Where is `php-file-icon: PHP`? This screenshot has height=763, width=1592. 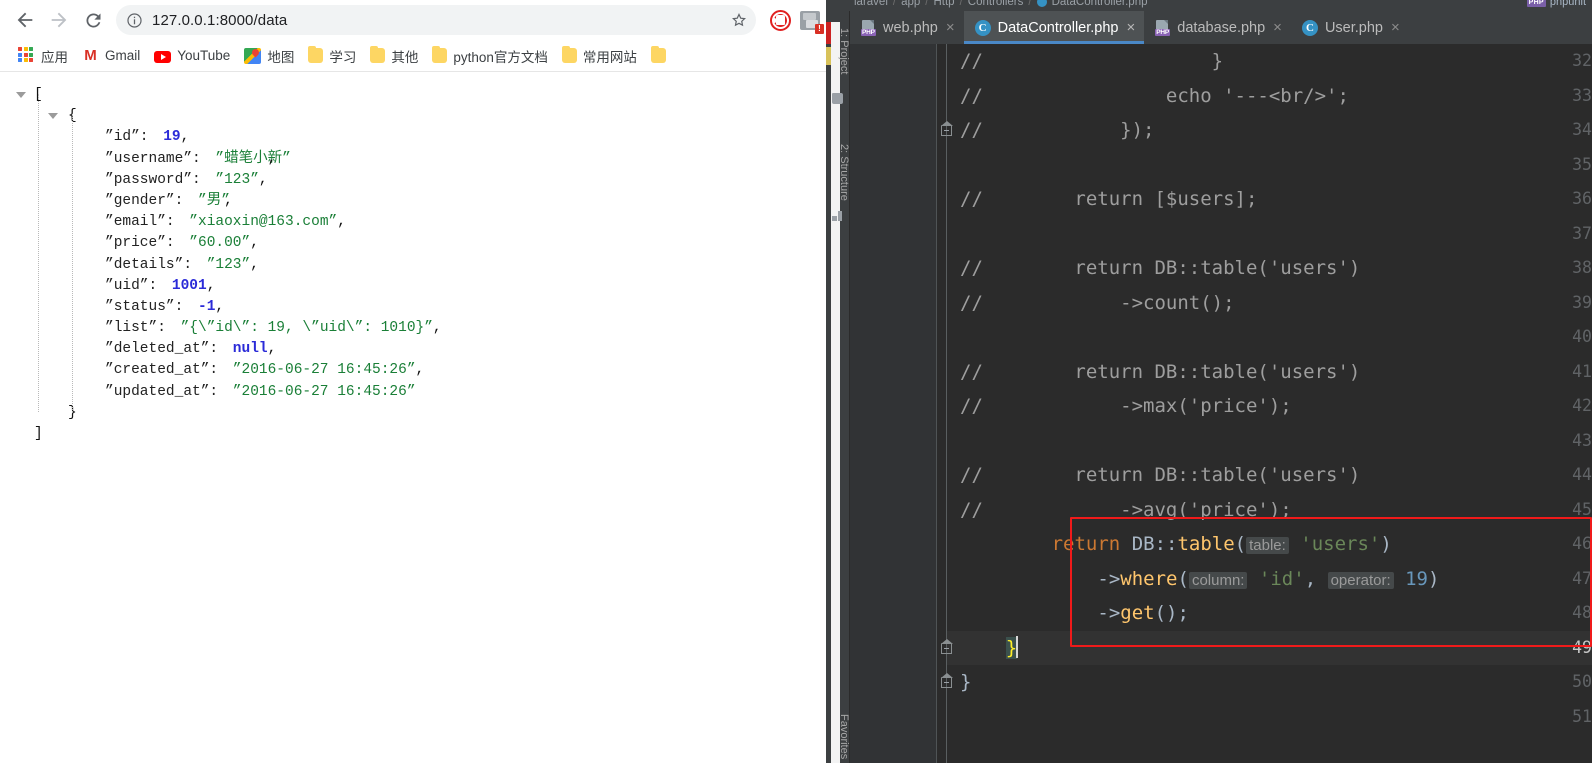 php-file-icon: PHP is located at coordinates (1163, 27).